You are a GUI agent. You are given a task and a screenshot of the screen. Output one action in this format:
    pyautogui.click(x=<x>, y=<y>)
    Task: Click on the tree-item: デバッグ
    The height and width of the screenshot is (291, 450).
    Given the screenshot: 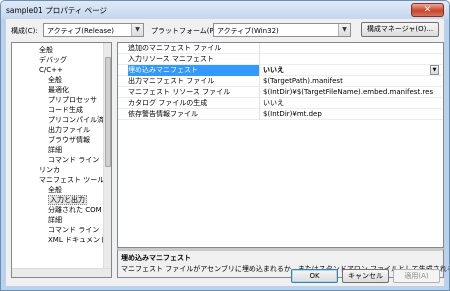 What is the action you would take?
    pyautogui.click(x=53, y=60)
    